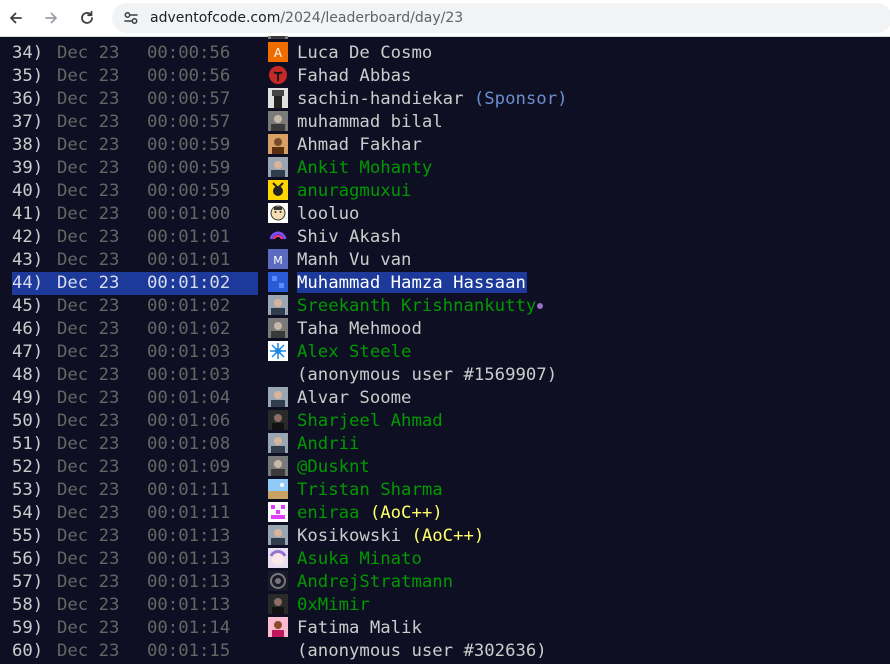 The height and width of the screenshot is (664, 890). I want to click on leaderboard-row: 57) Dec 23 00:01:13 AndrejStratmann, so click(445, 582).